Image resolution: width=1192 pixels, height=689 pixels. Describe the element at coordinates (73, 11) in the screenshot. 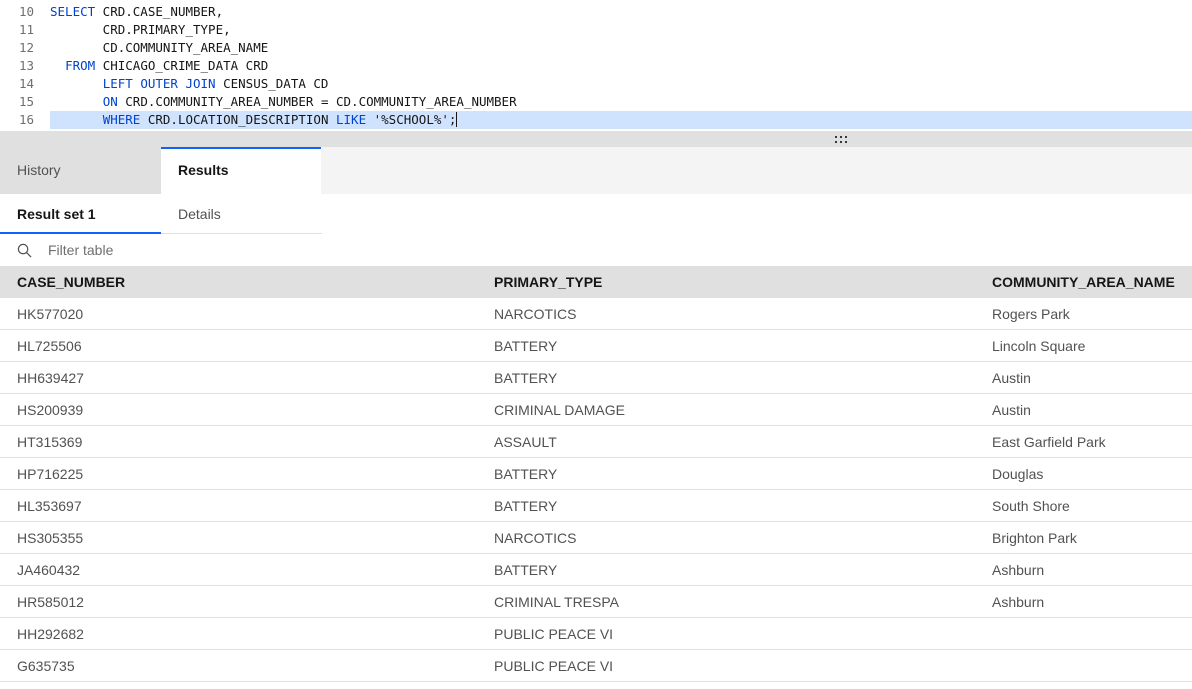

I see `sql-keyword: SELECT` at that location.